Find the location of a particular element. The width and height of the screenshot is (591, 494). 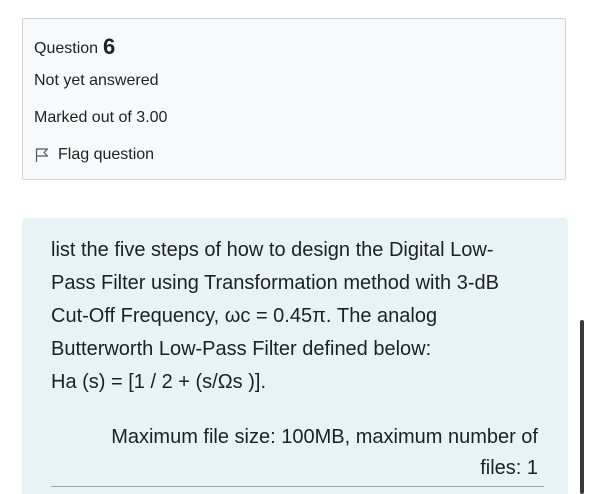

flag-question-label: Flag question is located at coordinates (106, 154).